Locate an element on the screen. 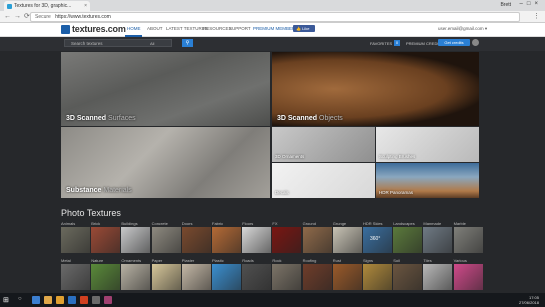 The height and width of the screenshot is (307, 545). tile-substance-materials: Substance Materials is located at coordinates (165, 162).